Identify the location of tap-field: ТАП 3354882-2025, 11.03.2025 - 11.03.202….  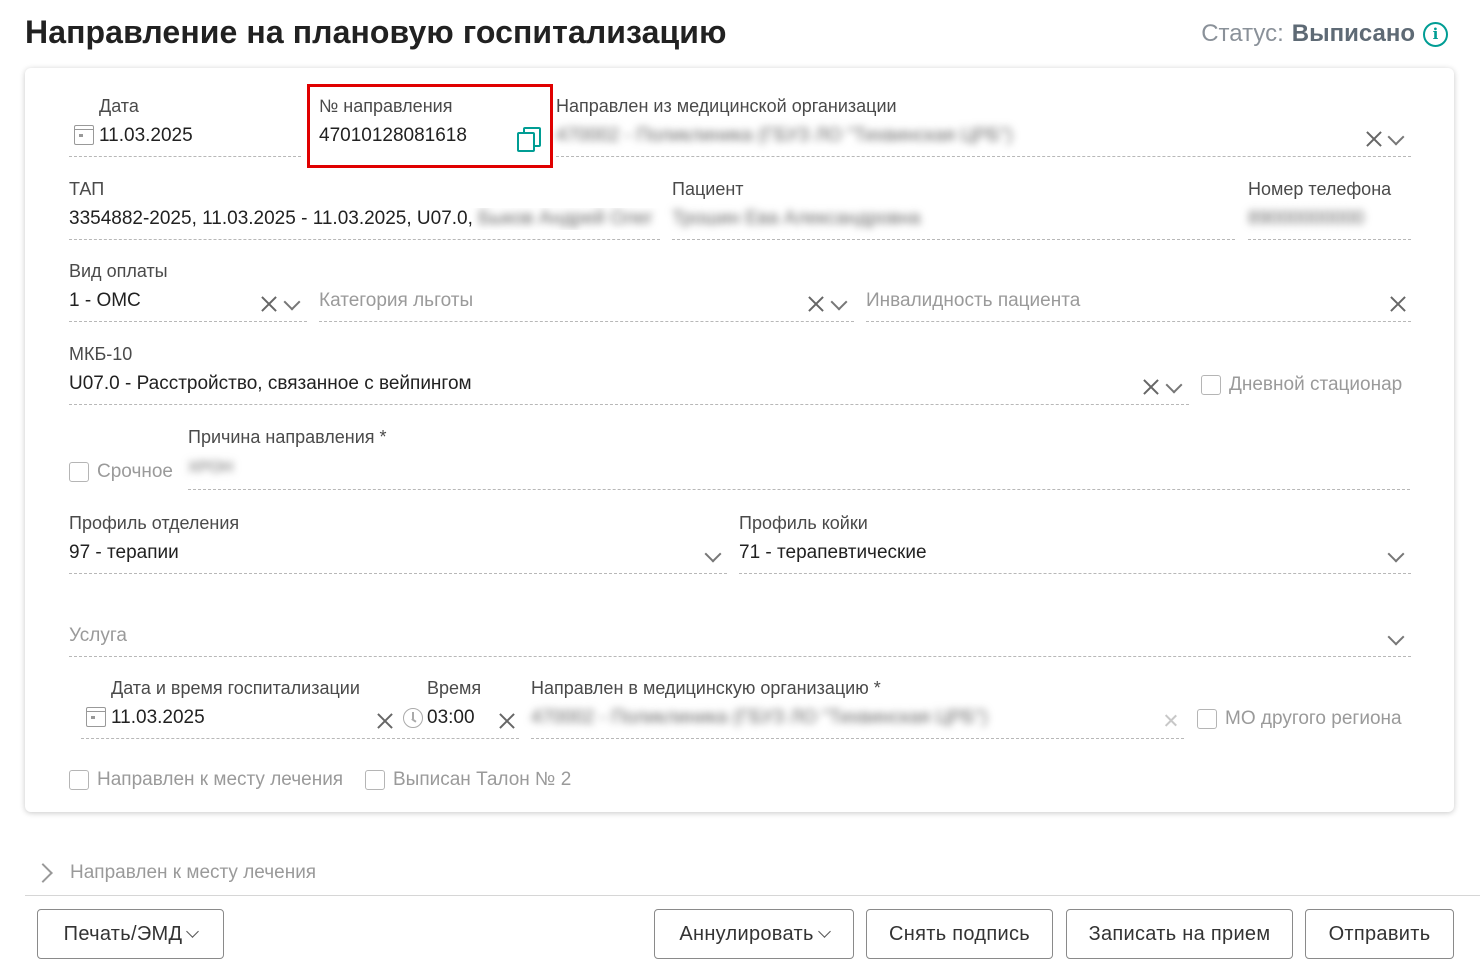
(364, 210).